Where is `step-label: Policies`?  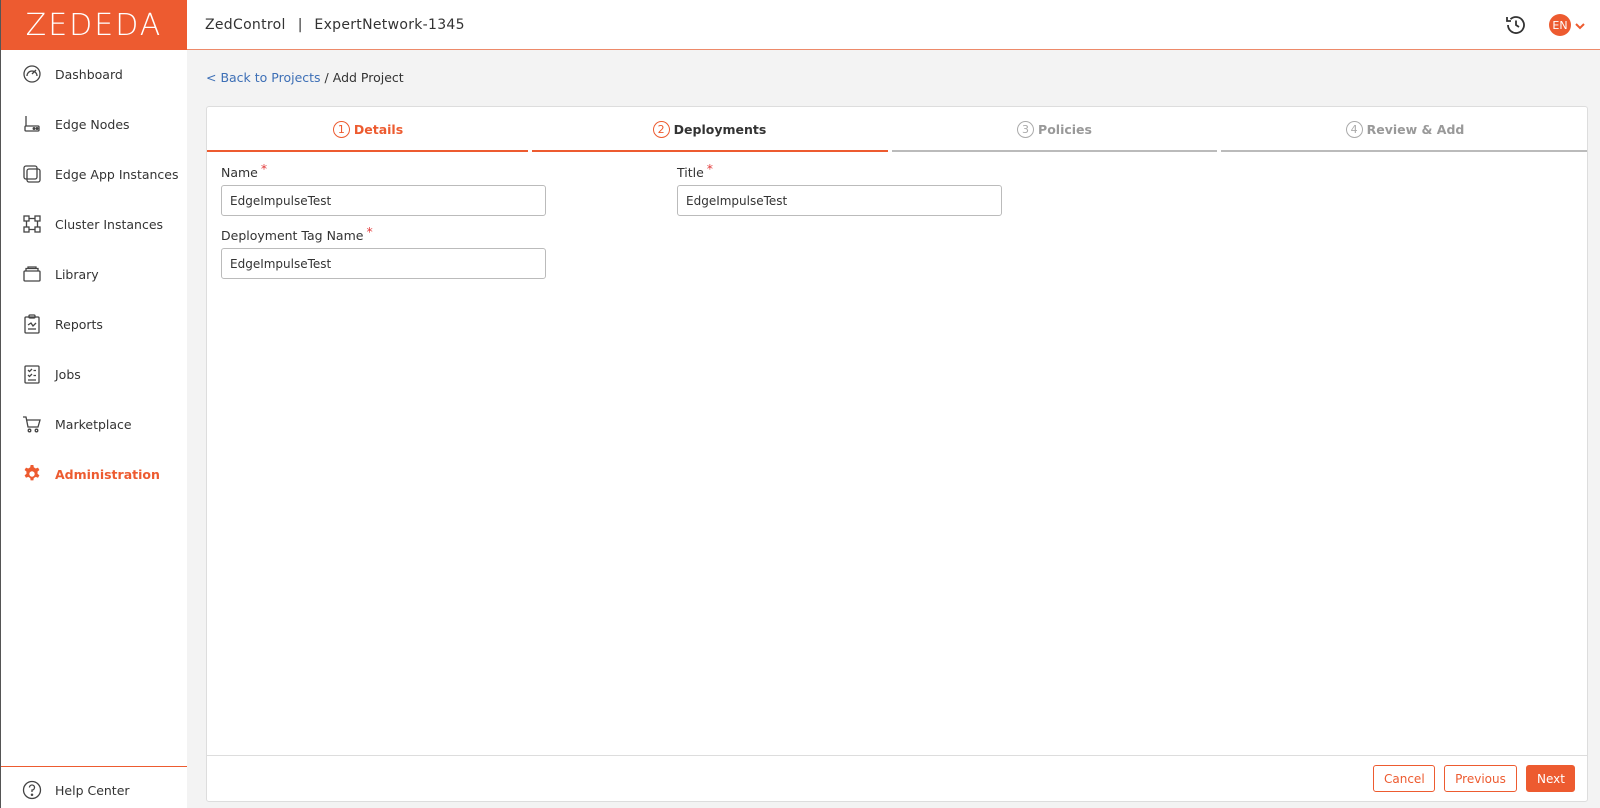 step-label: Policies is located at coordinates (1065, 129).